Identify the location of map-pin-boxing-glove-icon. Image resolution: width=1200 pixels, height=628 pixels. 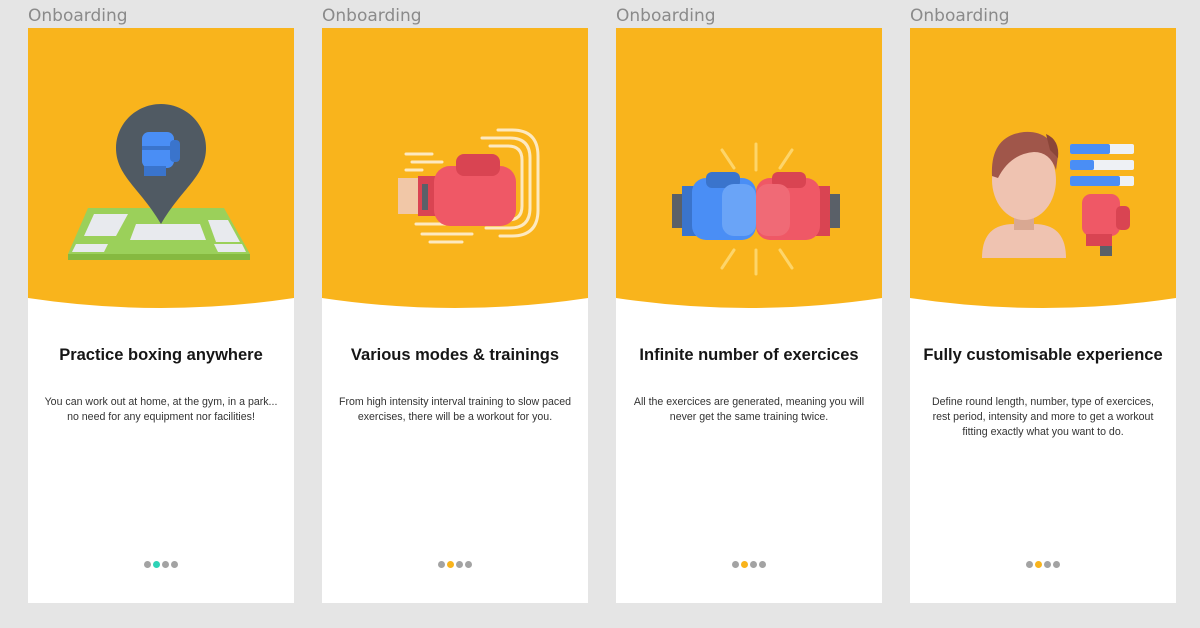
(159, 182).